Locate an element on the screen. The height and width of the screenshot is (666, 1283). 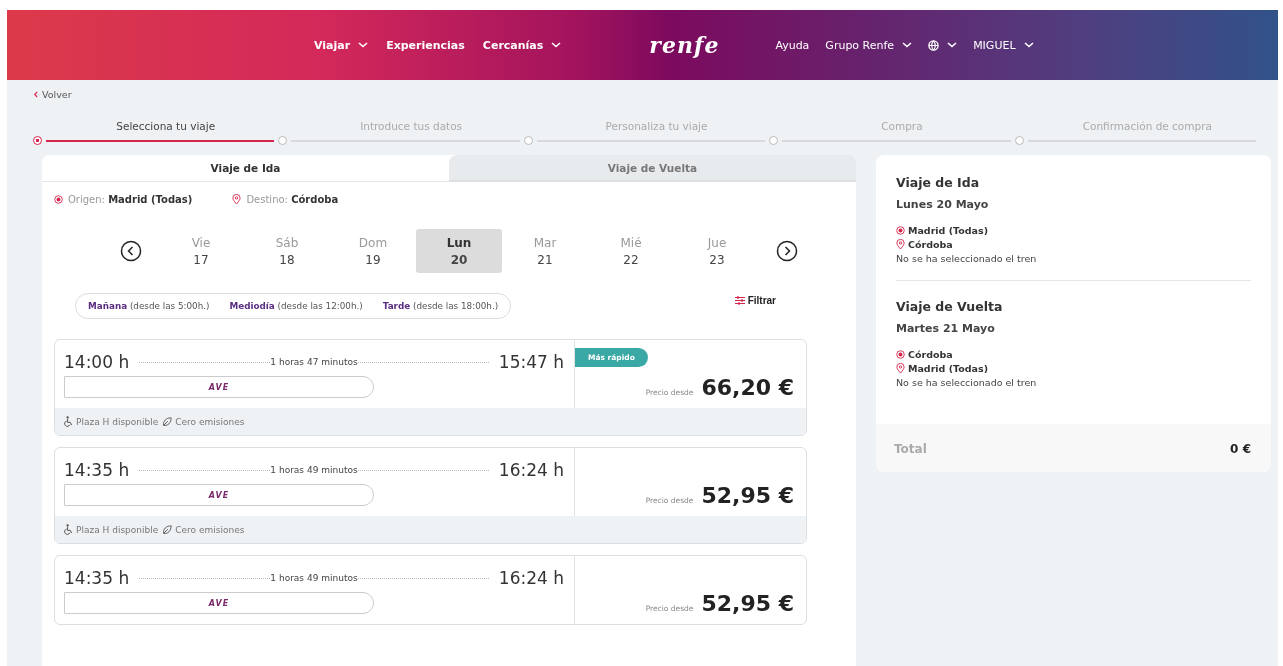
time-filter-chip: Mediodía (desde las 12:00h.) is located at coordinates (296, 306).